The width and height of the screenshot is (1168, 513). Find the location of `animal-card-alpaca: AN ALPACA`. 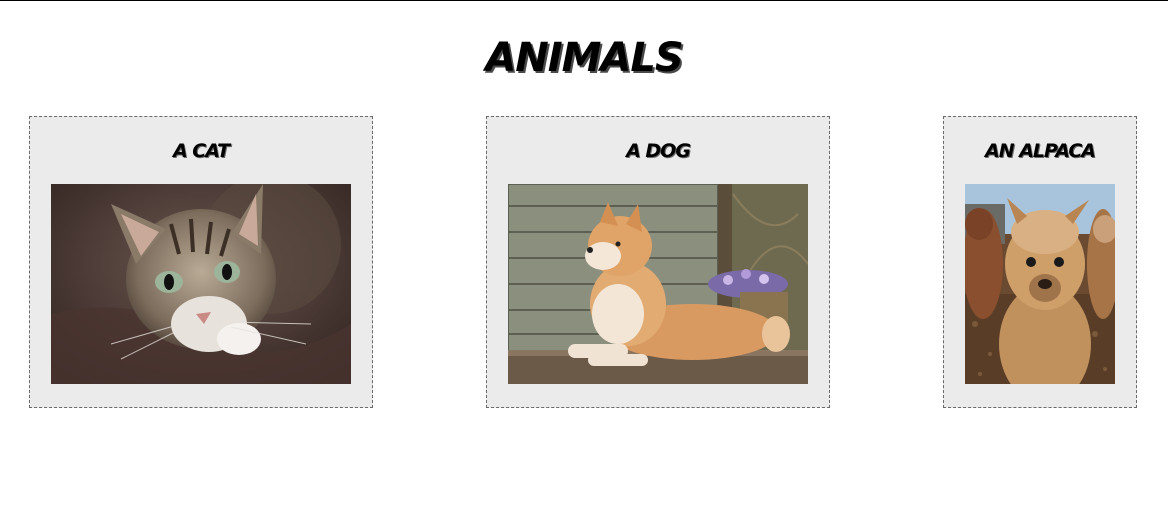

animal-card-alpaca: AN ALPACA is located at coordinates (1040, 262).